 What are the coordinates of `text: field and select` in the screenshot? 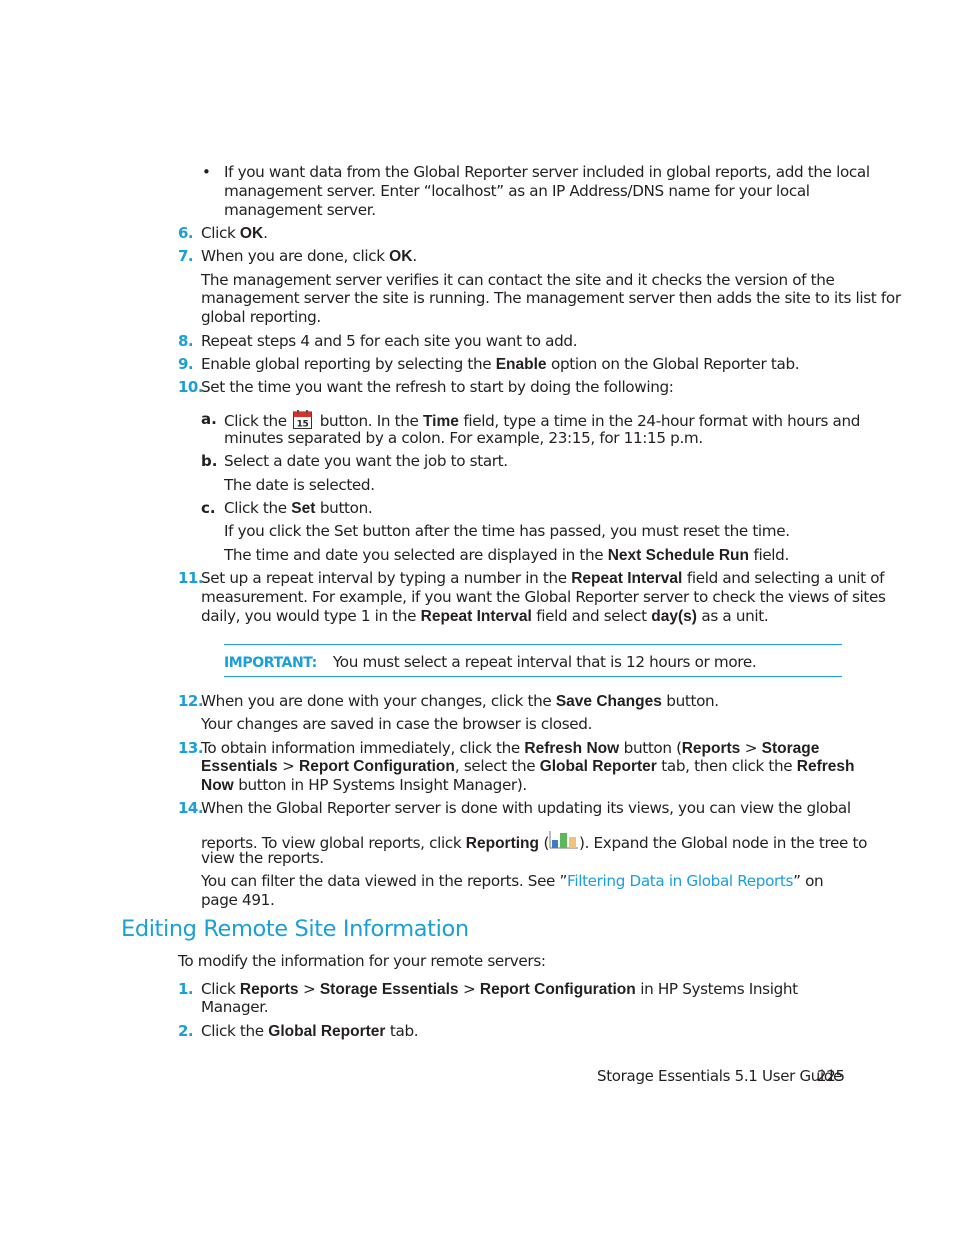 It's located at (591, 616).